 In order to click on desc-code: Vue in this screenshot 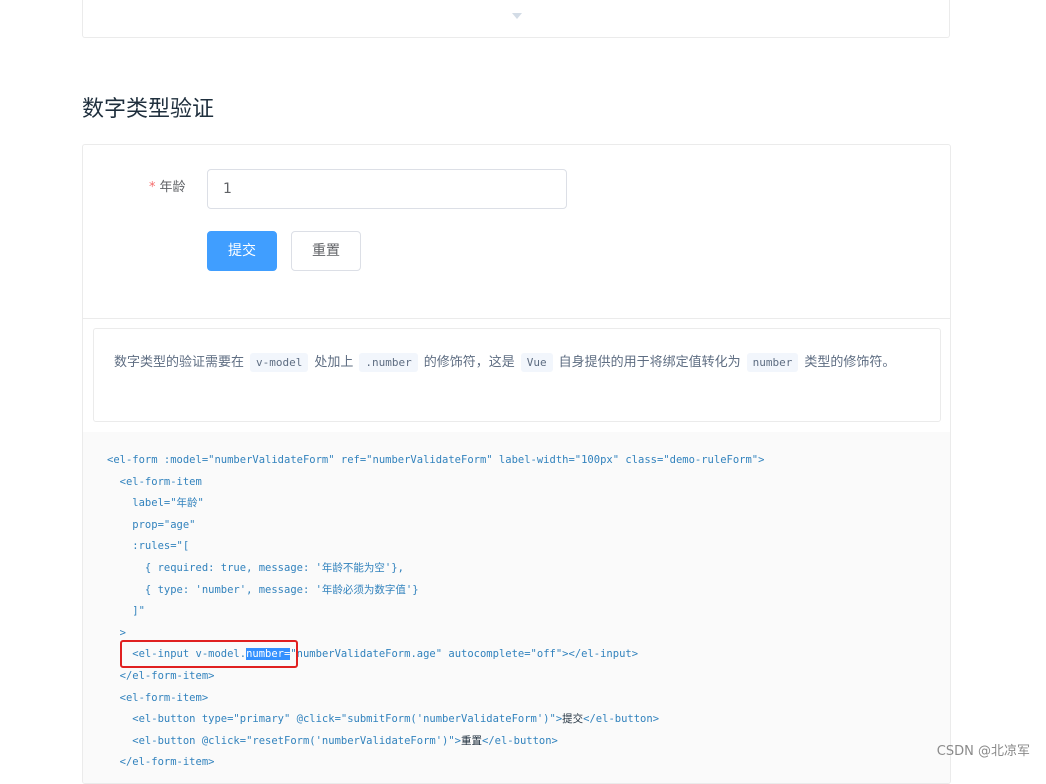, I will do `click(536, 362)`.